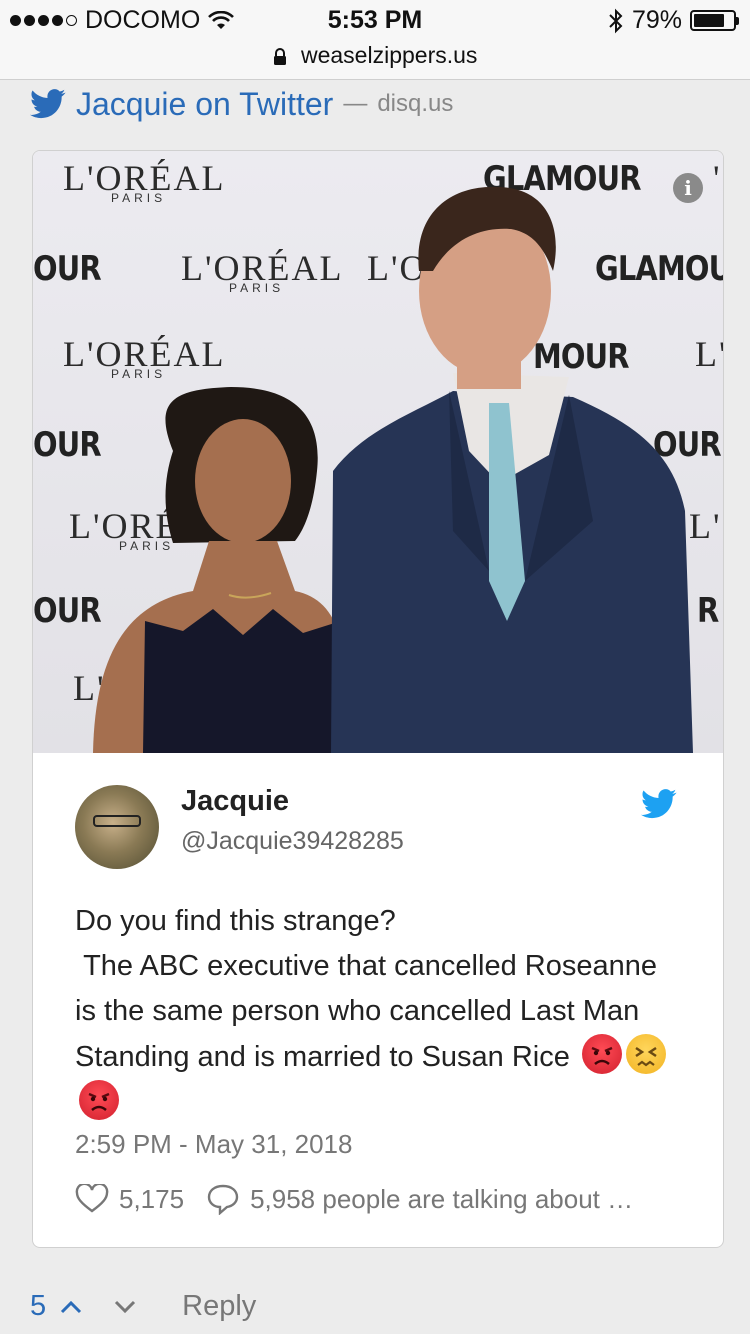 Image resolution: width=750 pixels, height=1334 pixels. What do you see at coordinates (235, 801) in the screenshot?
I see `tweet-author-name: Jacquie` at bounding box center [235, 801].